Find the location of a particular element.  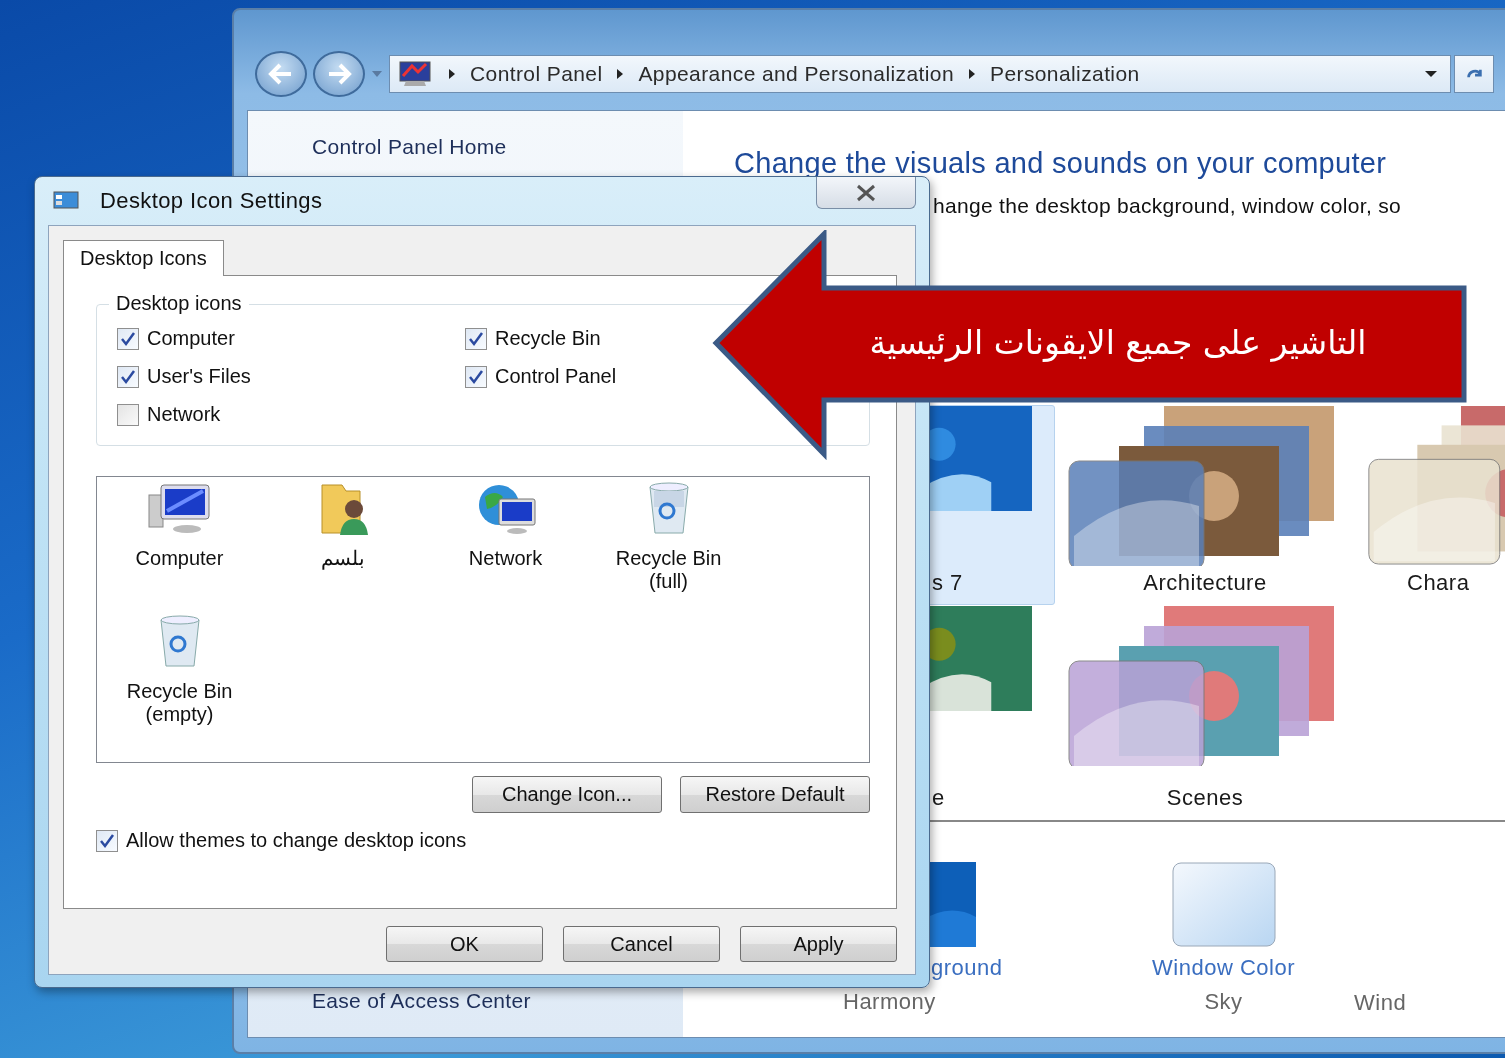

theme-item: Architecture is located at coordinates (1205, 505).